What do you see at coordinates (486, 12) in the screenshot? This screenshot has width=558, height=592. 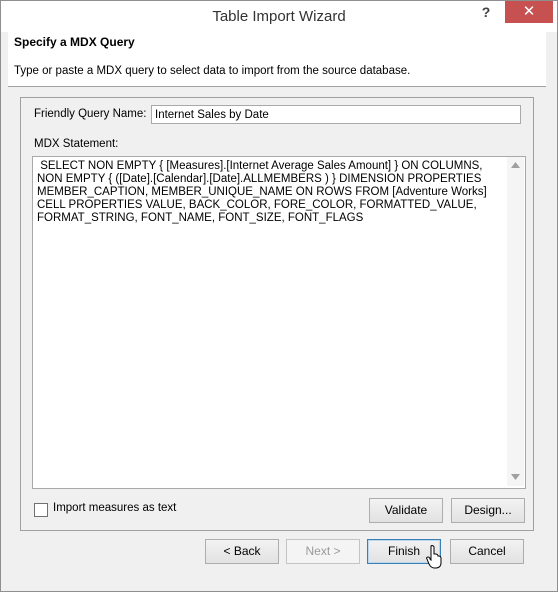 I see `help-button: ?` at bounding box center [486, 12].